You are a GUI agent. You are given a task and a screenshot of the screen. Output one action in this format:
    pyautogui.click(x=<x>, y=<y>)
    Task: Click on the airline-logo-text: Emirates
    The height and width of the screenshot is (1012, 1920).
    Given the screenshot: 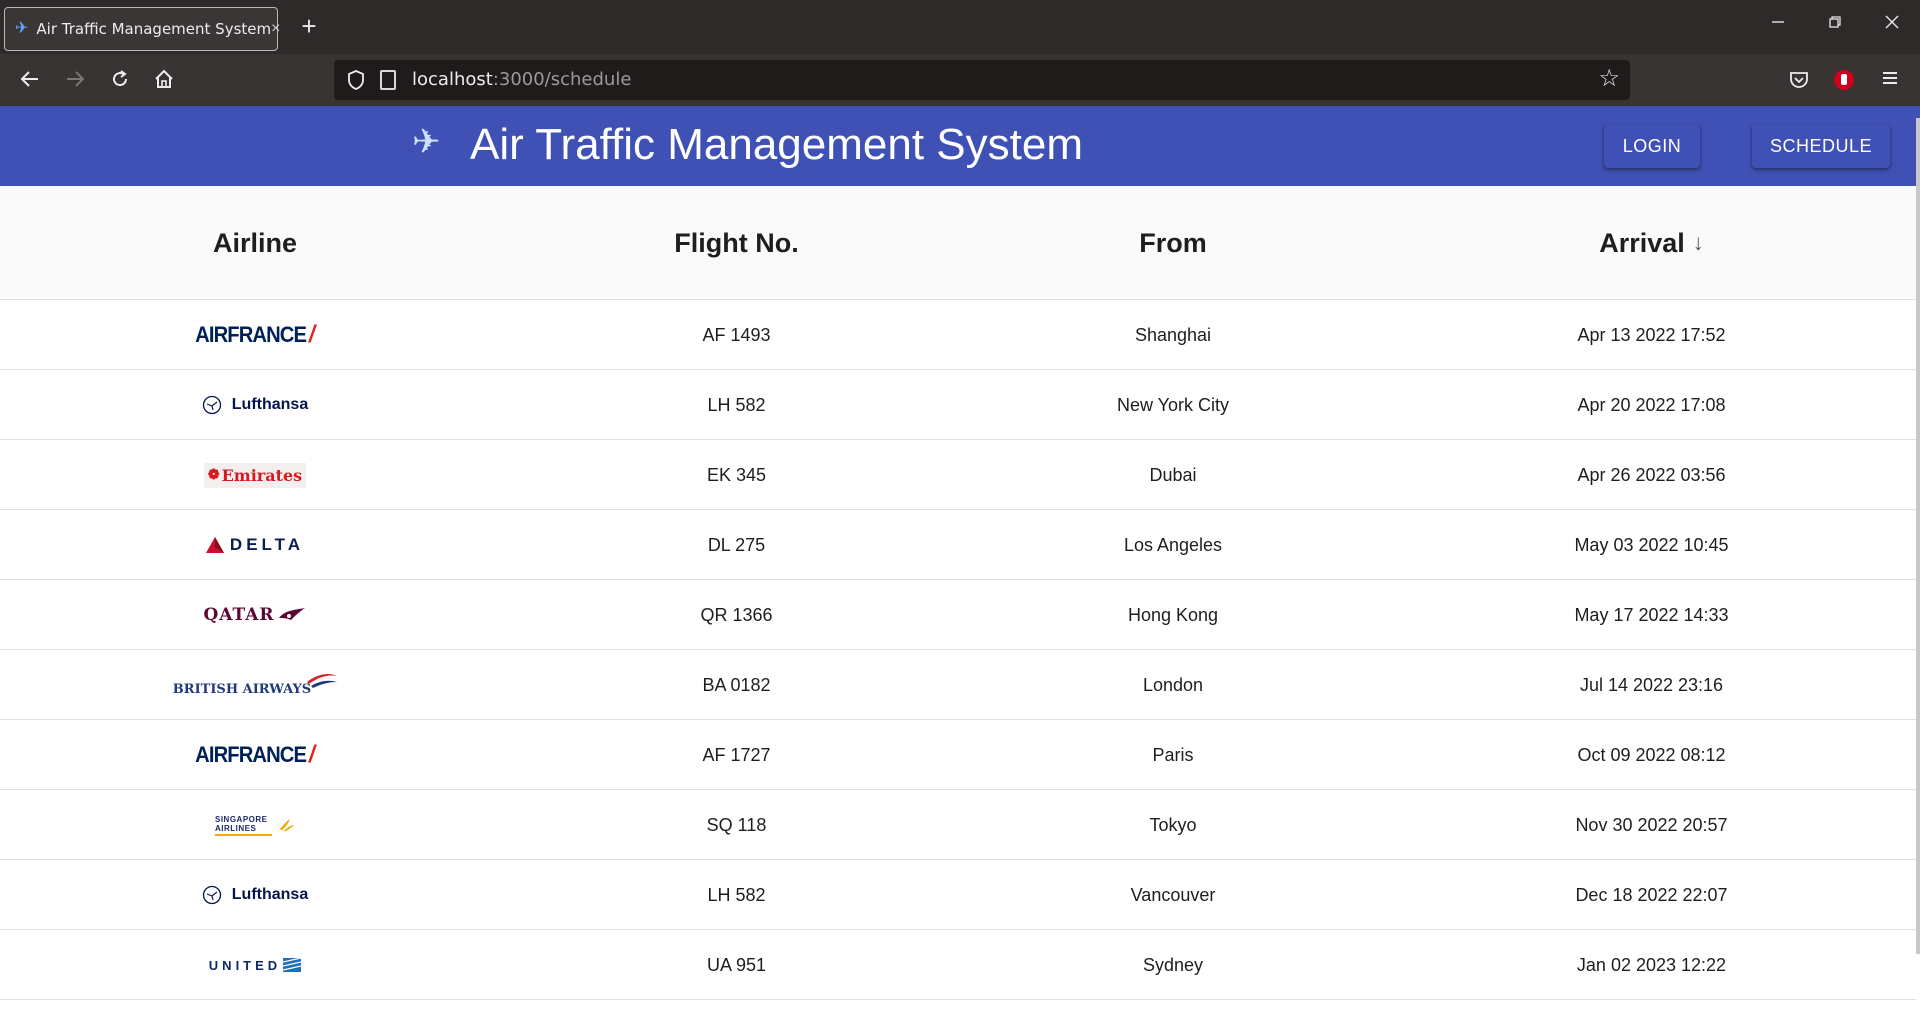 What is the action you would take?
    pyautogui.click(x=262, y=475)
    